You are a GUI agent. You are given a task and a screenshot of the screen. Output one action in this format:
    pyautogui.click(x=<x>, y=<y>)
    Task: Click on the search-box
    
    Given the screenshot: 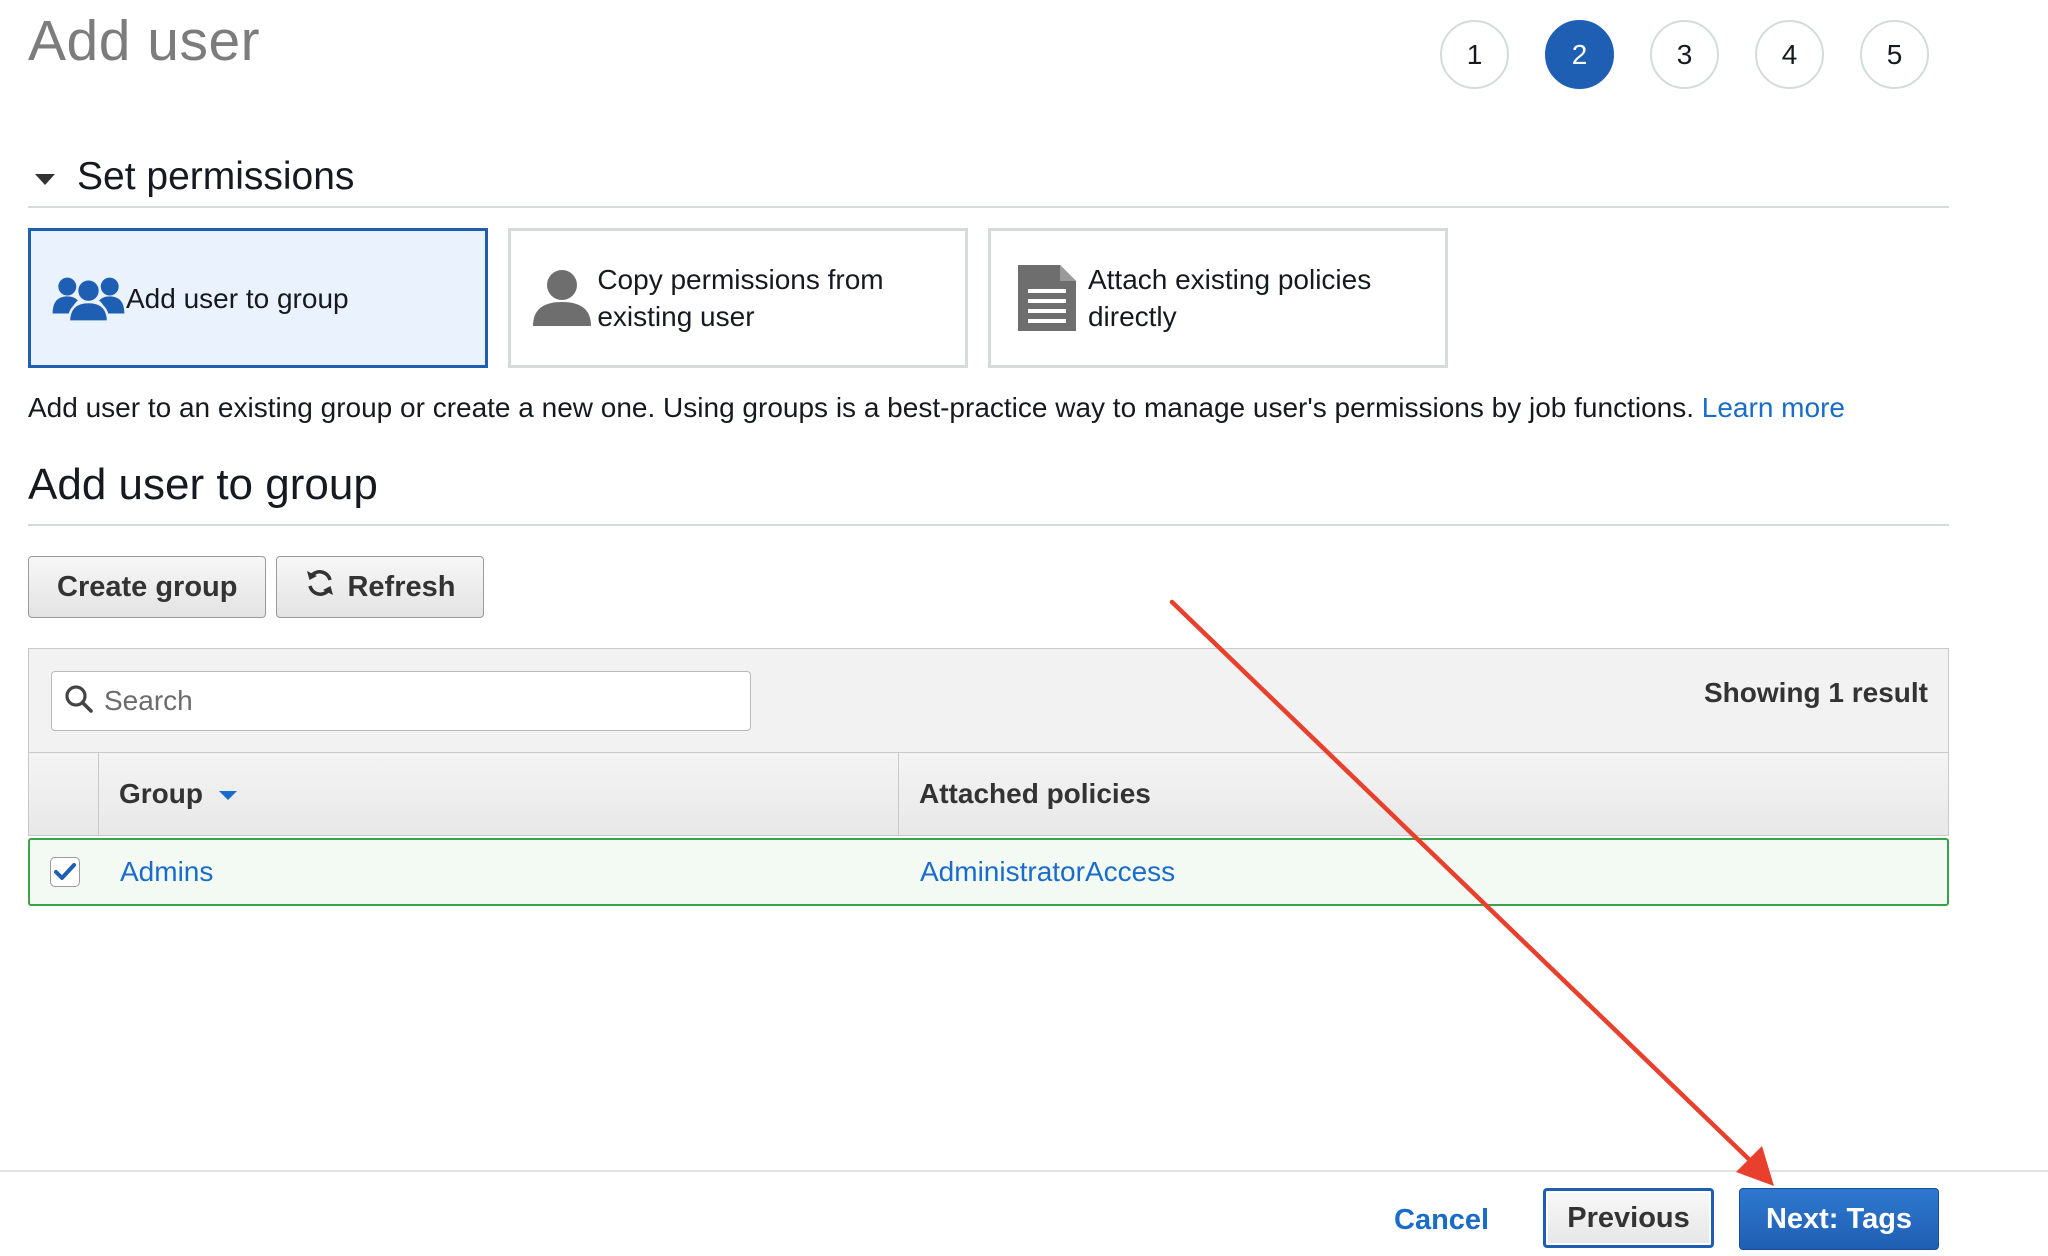 What is the action you would take?
    pyautogui.click(x=401, y=701)
    